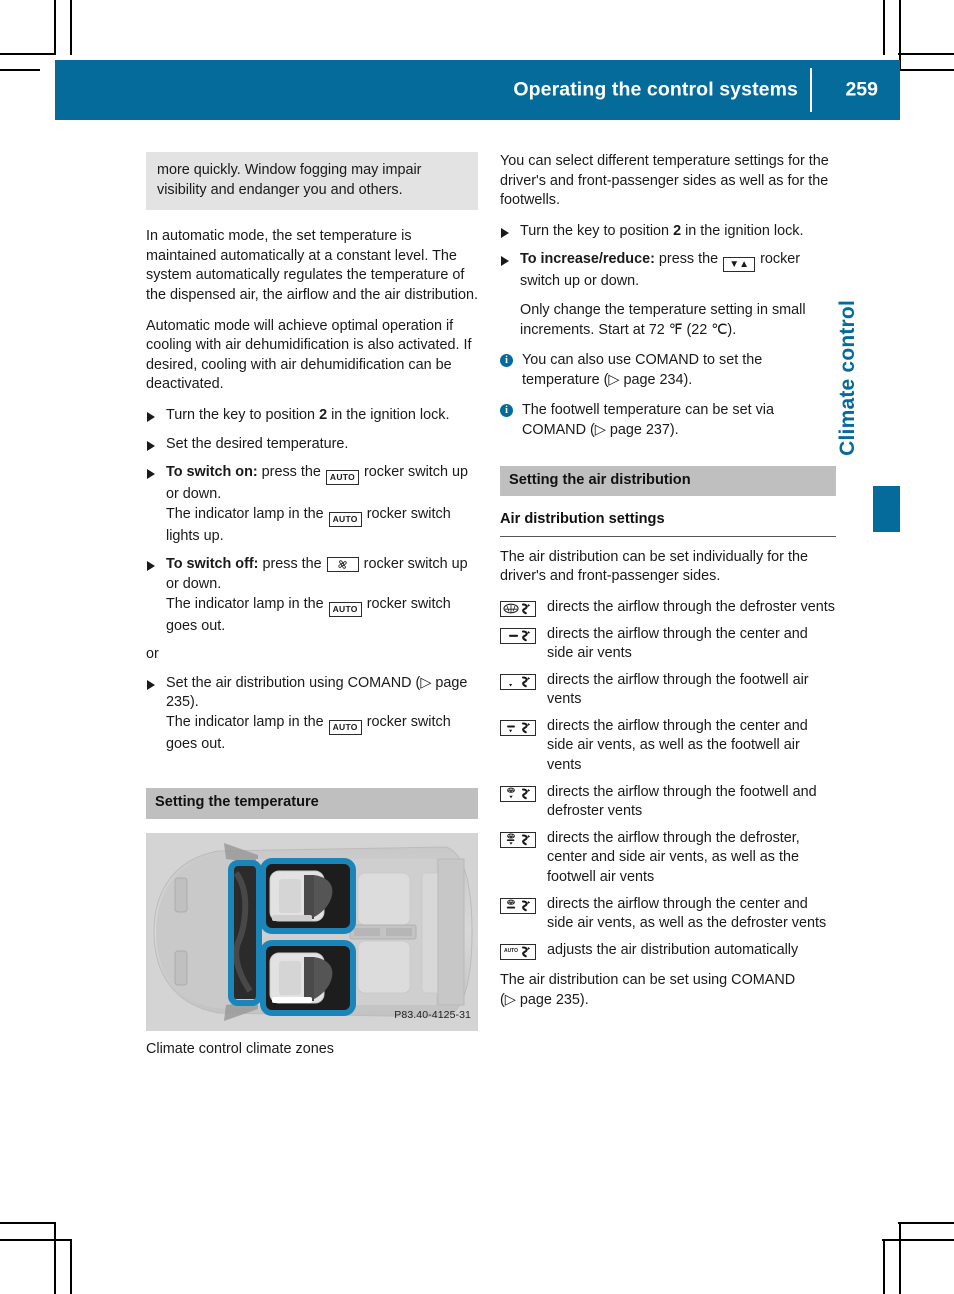 Image resolution: width=954 pixels, height=1294 pixels. What do you see at coordinates (342, 565) in the screenshot?
I see `fan-rocker-switch-icon` at bounding box center [342, 565].